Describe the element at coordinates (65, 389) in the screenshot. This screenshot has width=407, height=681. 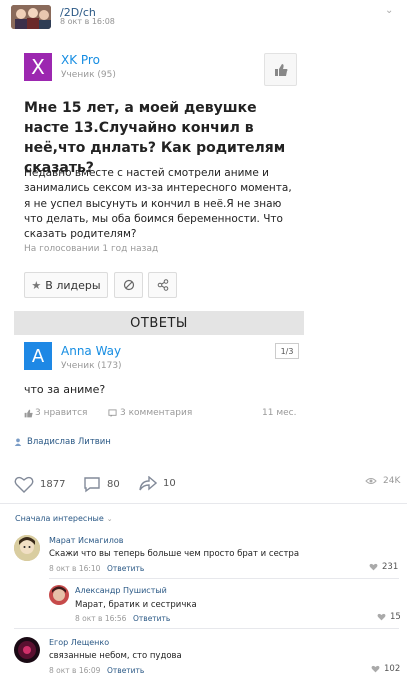
I see `answer-text: что за аниме?` at that location.